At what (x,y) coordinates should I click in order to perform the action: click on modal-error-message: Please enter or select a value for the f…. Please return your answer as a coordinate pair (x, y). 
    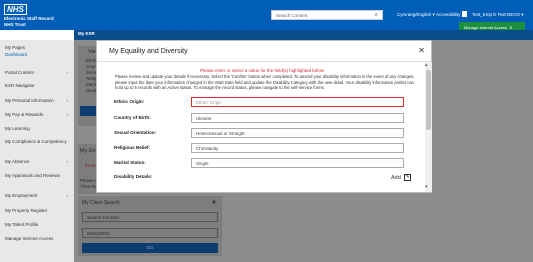
    Looking at the image, I should click on (262, 70).